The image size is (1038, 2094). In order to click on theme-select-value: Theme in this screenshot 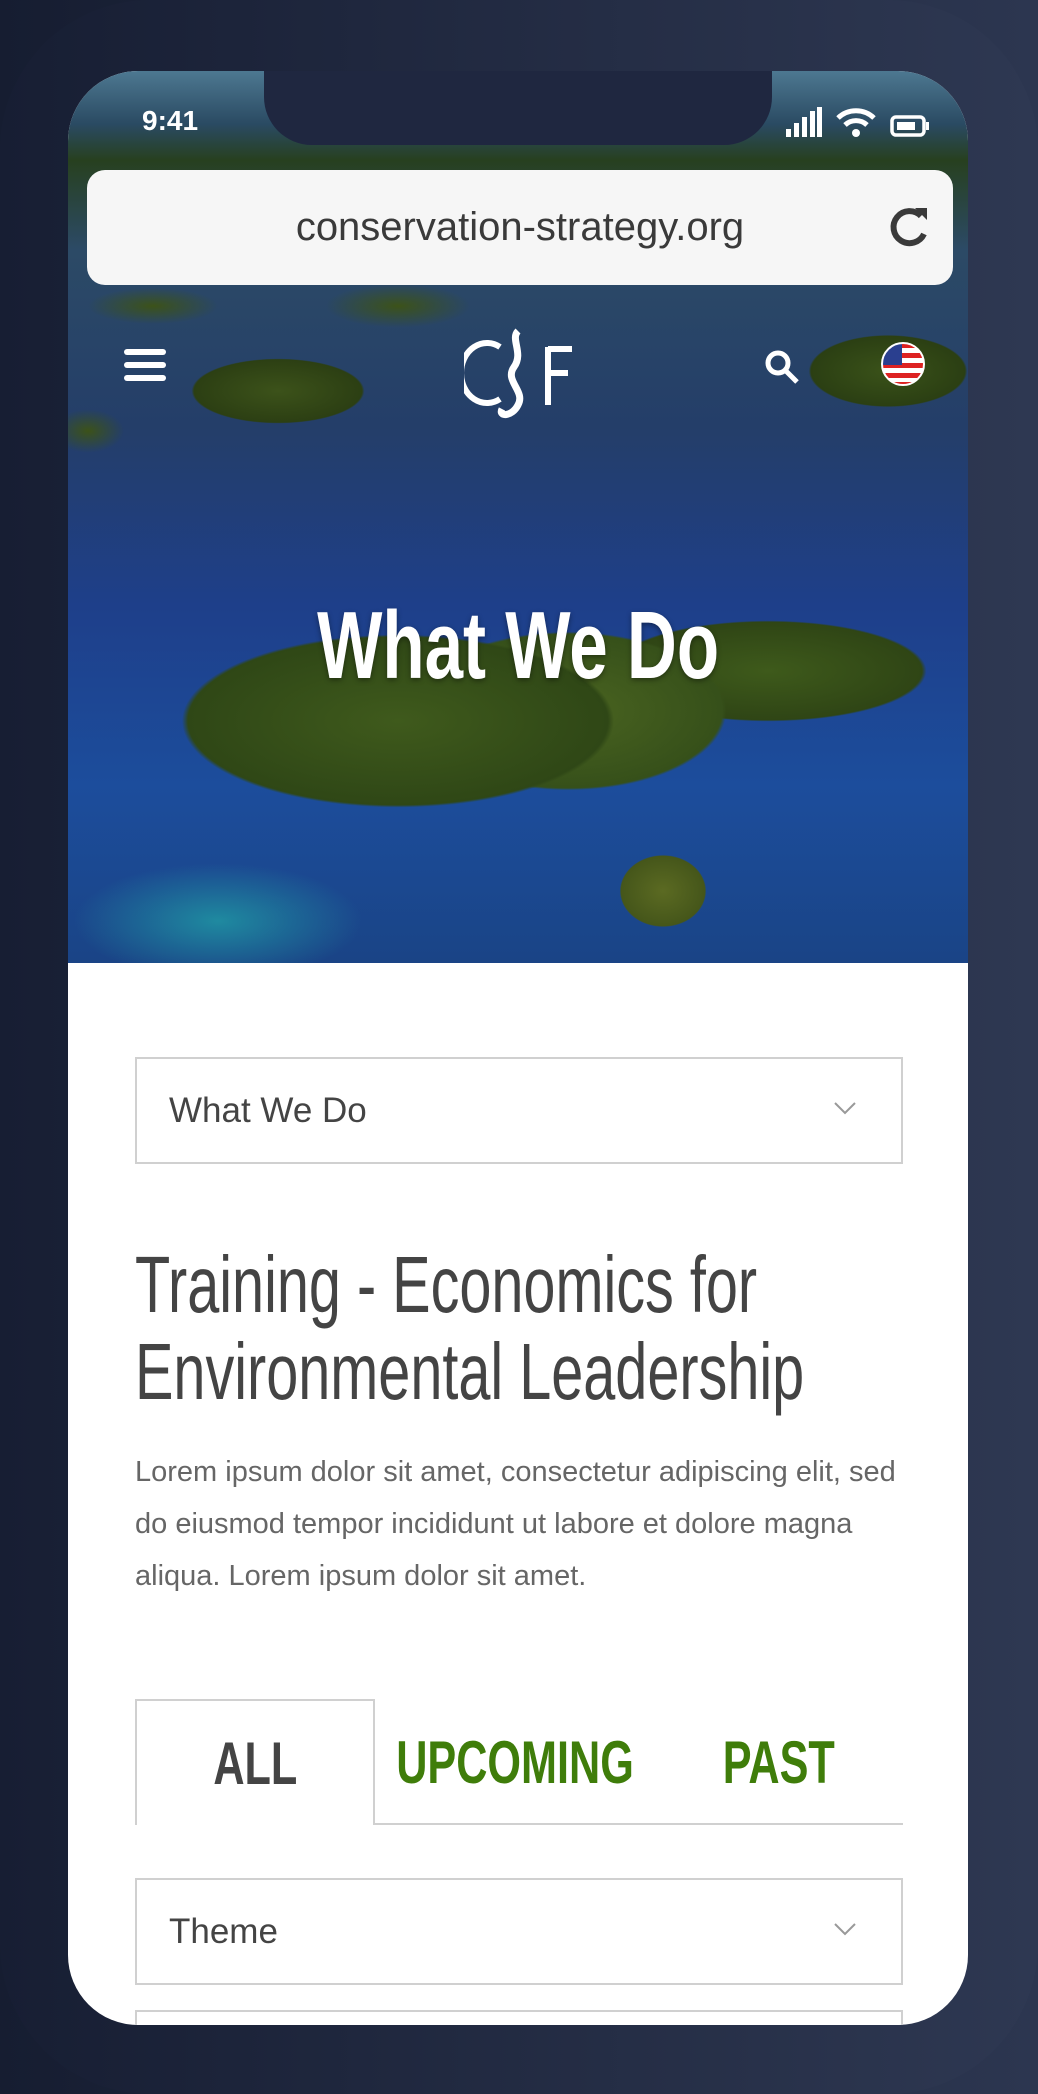, I will do `click(223, 1931)`.